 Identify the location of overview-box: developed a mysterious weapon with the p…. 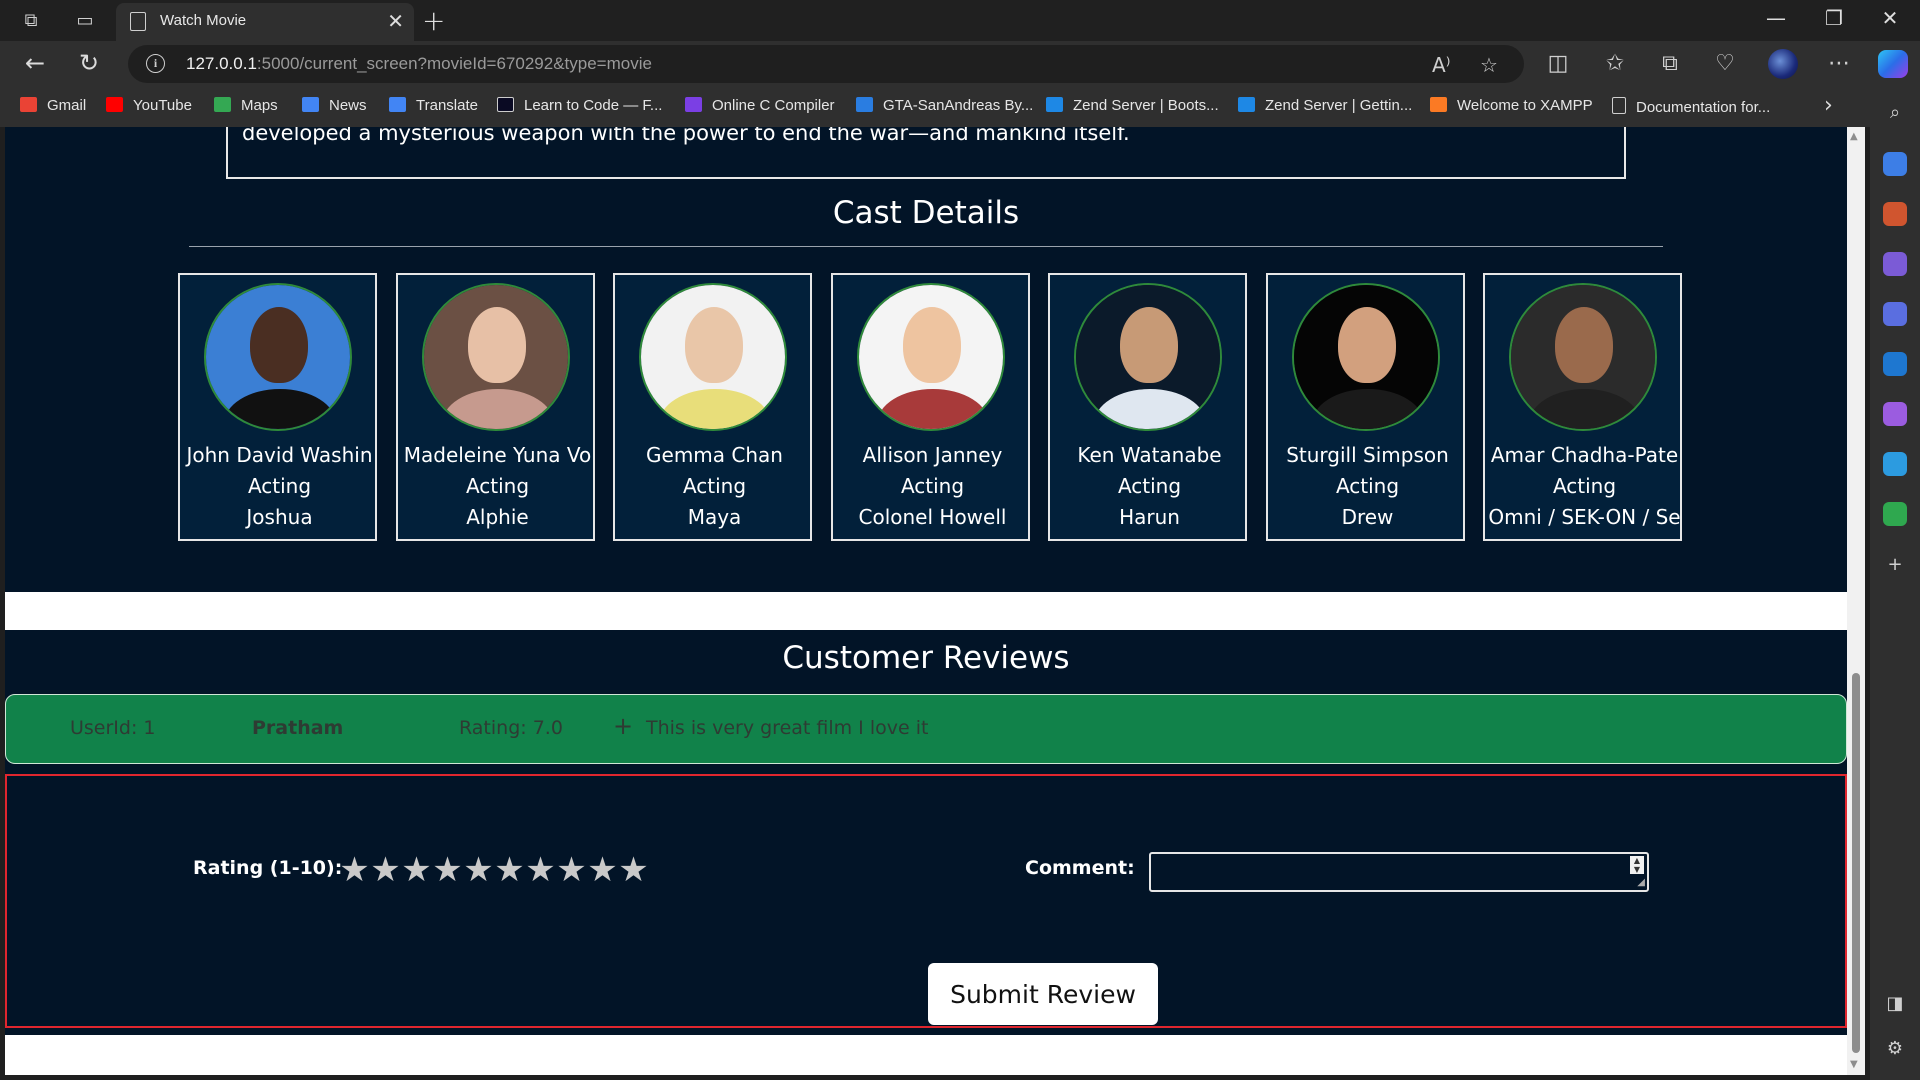
(926, 153).